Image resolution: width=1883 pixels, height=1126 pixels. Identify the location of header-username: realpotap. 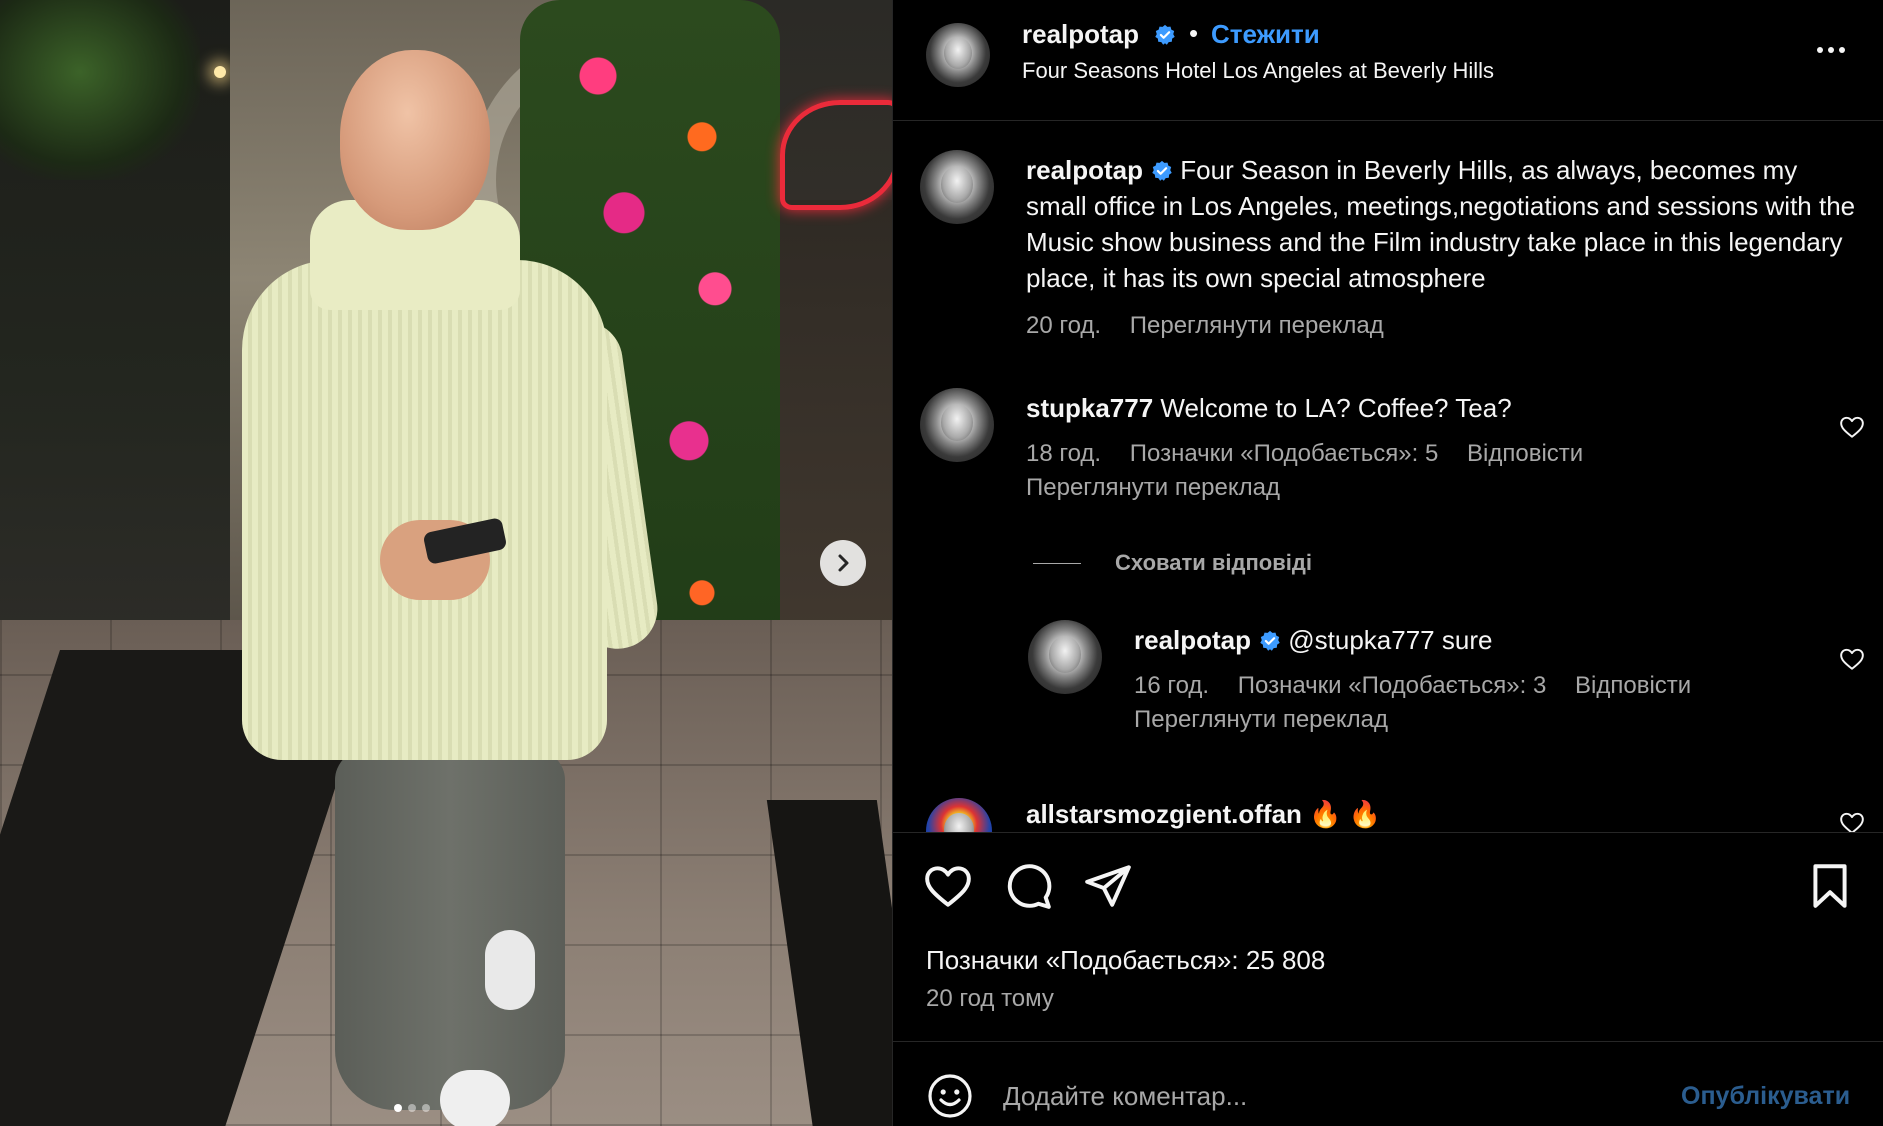
(1099, 34).